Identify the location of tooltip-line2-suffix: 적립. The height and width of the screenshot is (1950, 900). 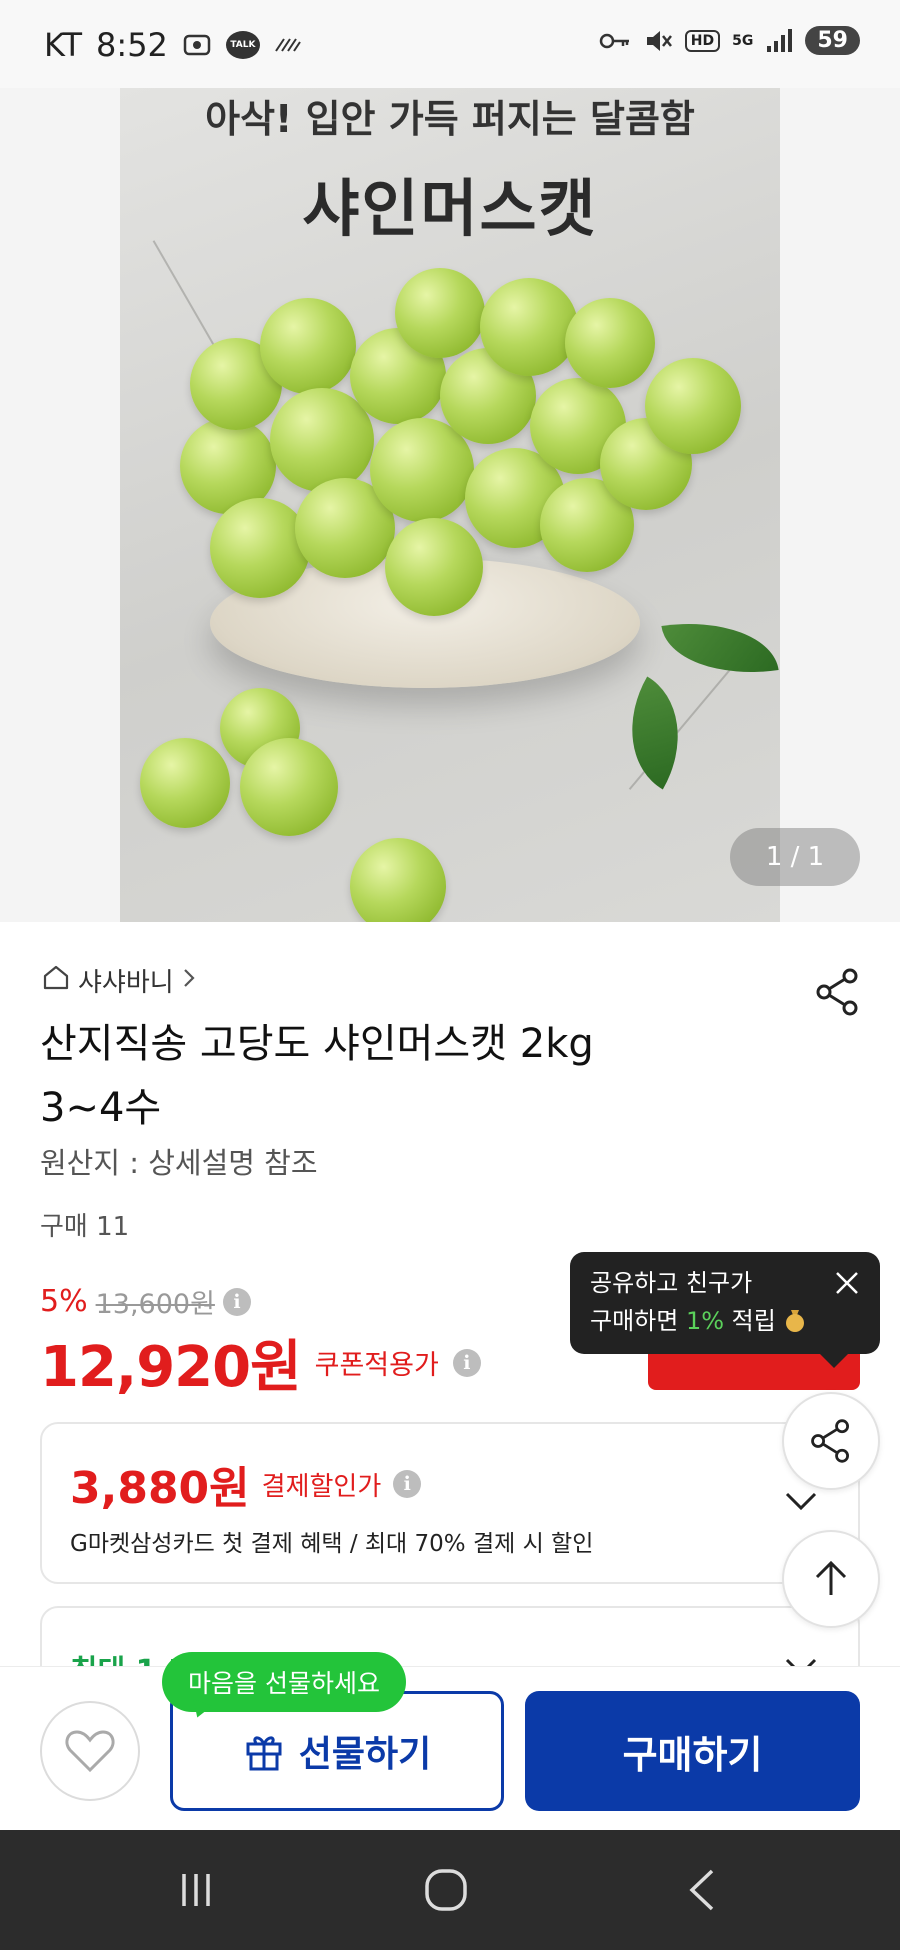
(750, 1321).